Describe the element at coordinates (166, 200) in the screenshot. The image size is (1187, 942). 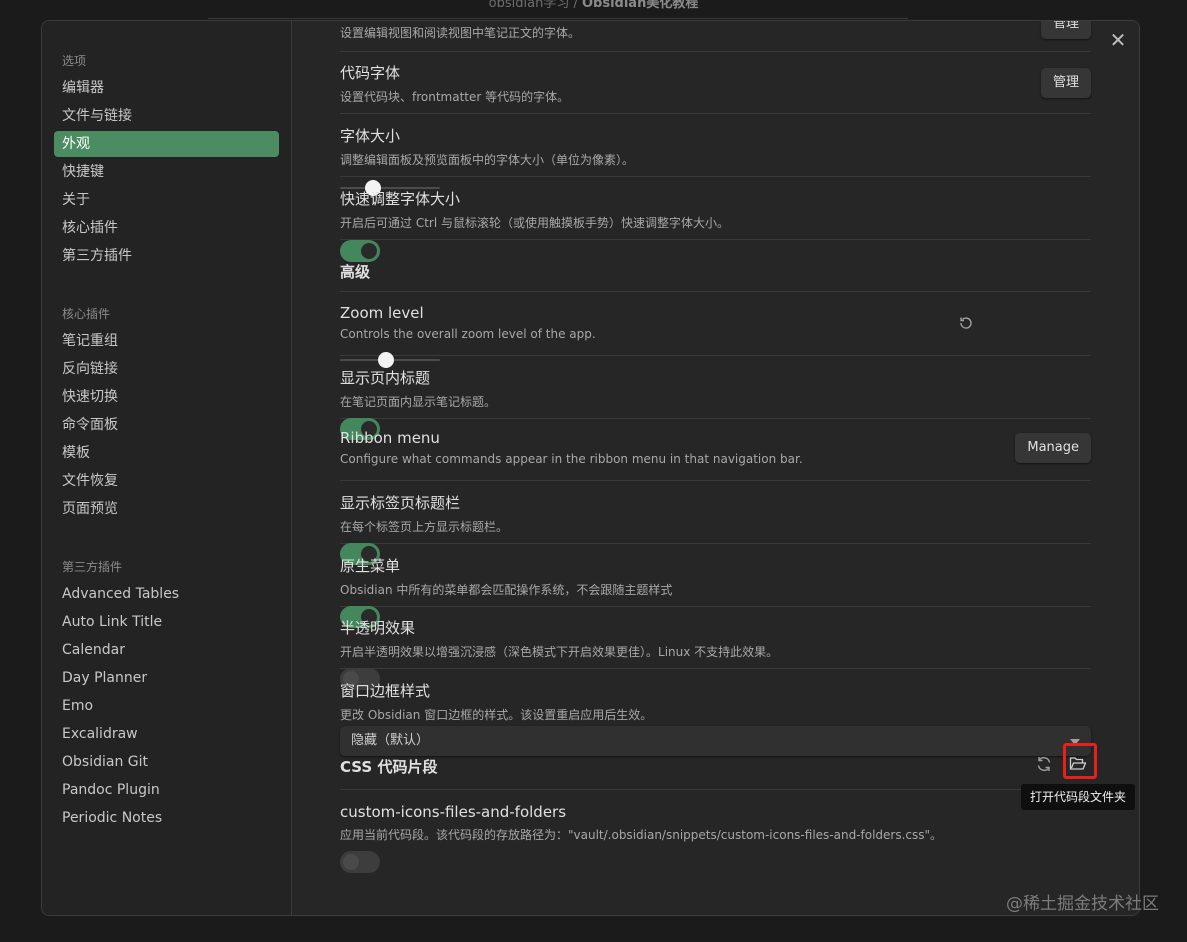
I see `sidebar-item-about: 关于` at that location.